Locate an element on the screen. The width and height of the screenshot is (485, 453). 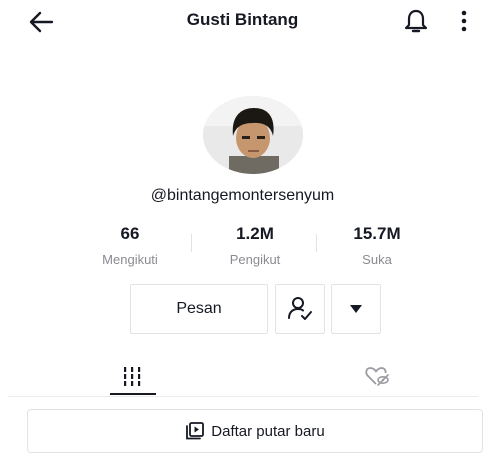
stat-following: 66 Mengikuti is located at coordinates (130, 245).